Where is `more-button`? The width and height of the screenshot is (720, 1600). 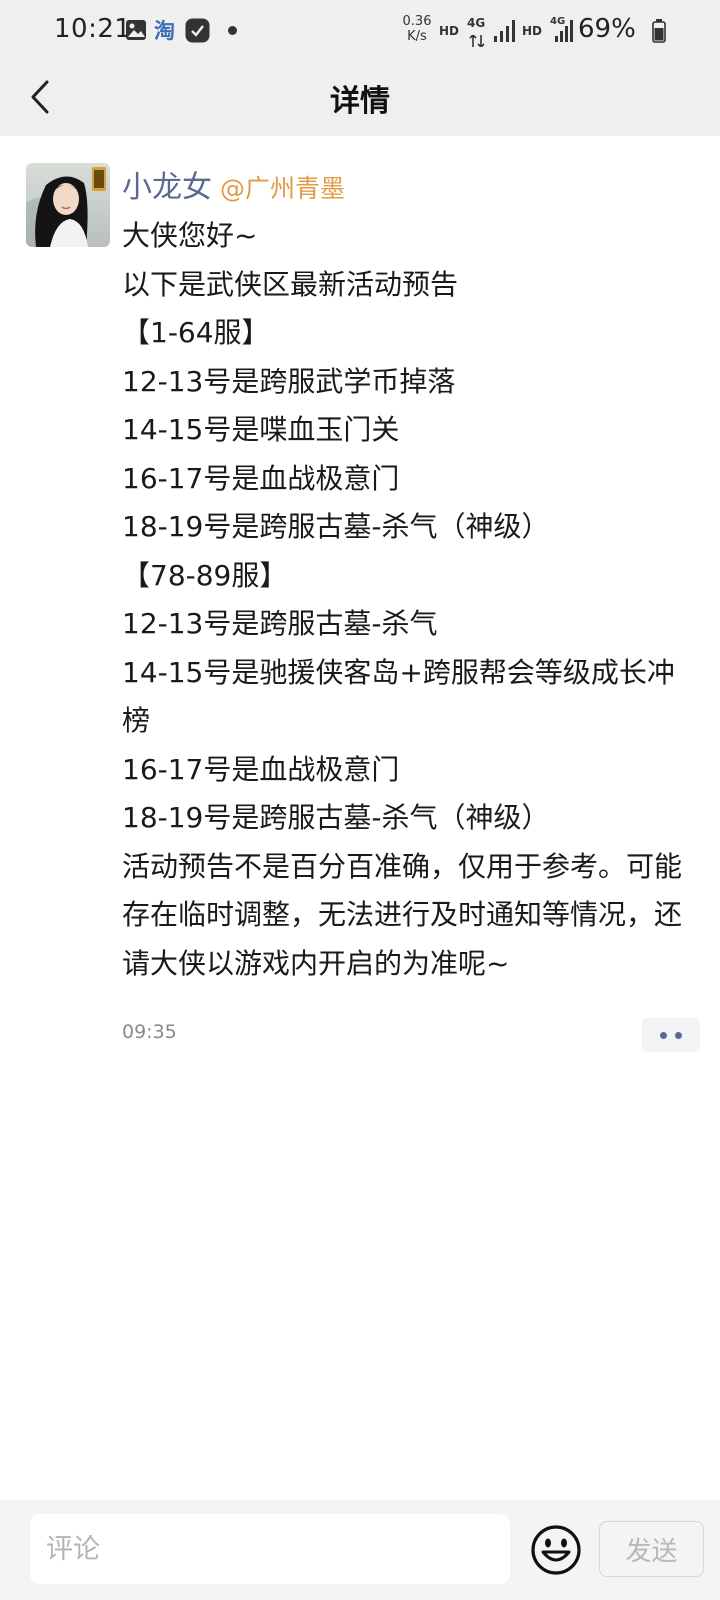
more-button is located at coordinates (671, 1035).